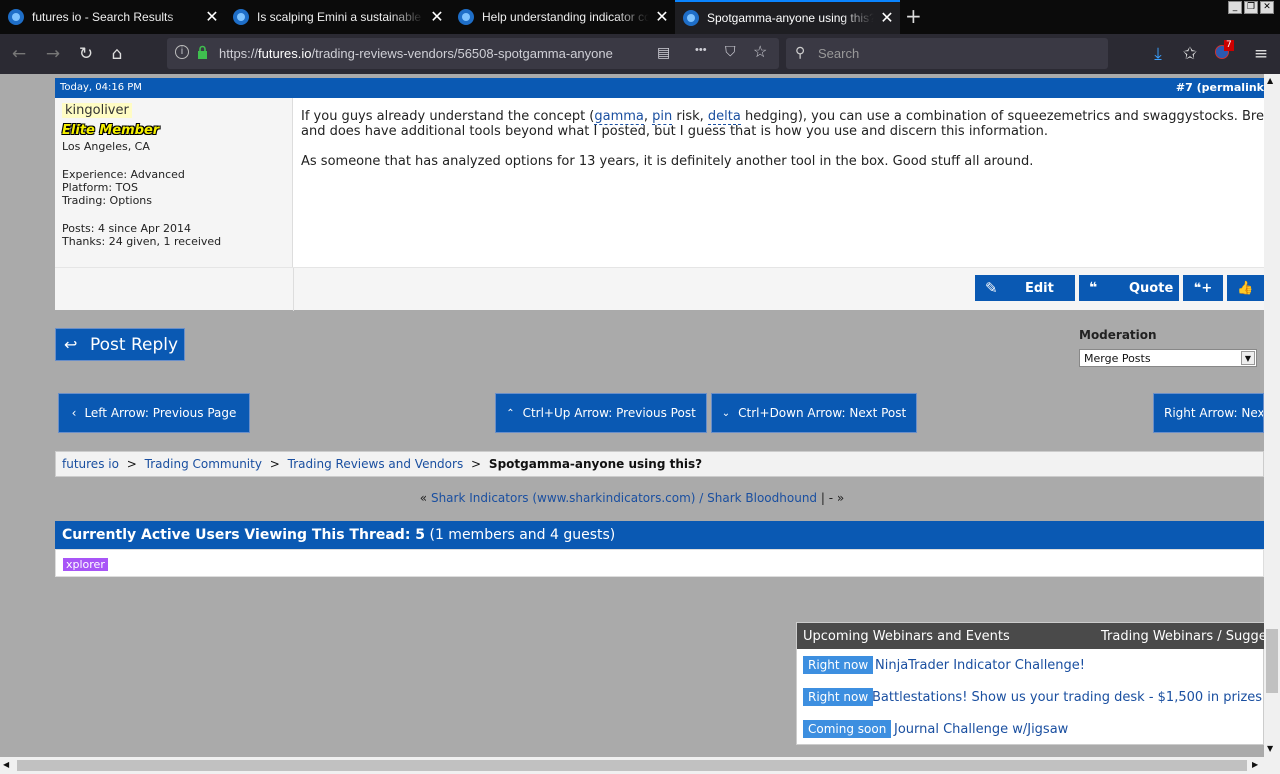 This screenshot has height=774, width=1280. Describe the element at coordinates (123, 174) in the screenshot. I see `user-experience: Experience: Advanced` at that location.